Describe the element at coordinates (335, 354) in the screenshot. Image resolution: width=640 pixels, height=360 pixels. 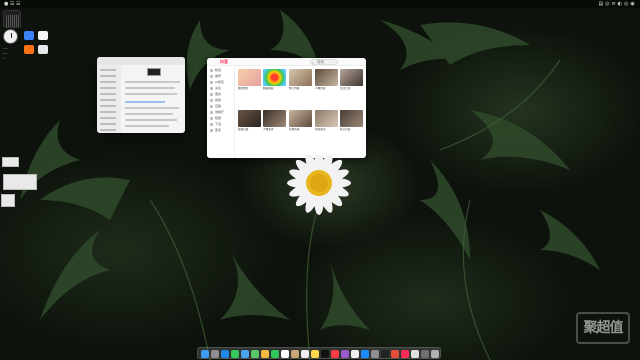
I see `music-icon` at that location.